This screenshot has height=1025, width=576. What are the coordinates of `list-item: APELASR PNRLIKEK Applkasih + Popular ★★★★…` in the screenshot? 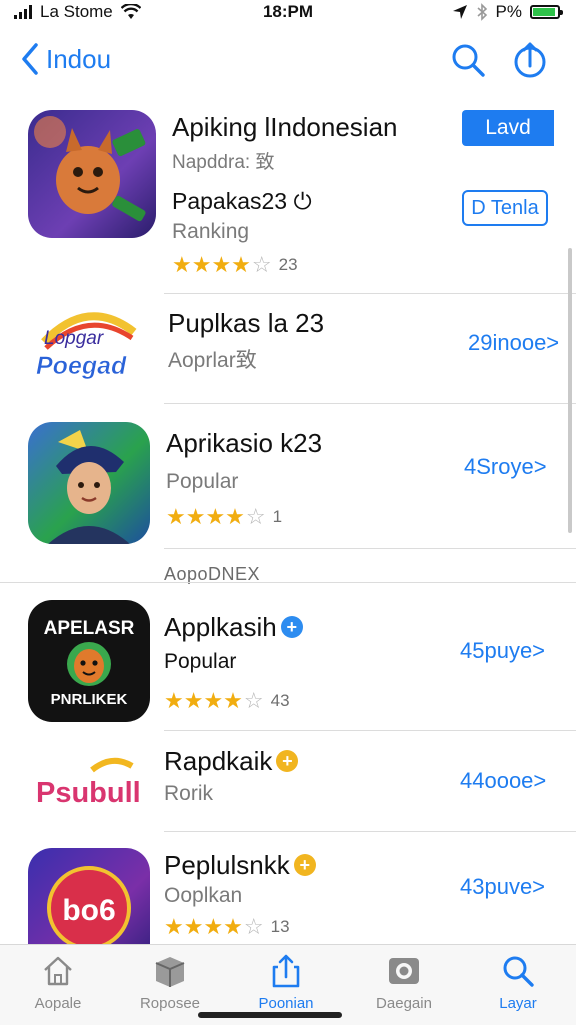 It's located at (288, 657).